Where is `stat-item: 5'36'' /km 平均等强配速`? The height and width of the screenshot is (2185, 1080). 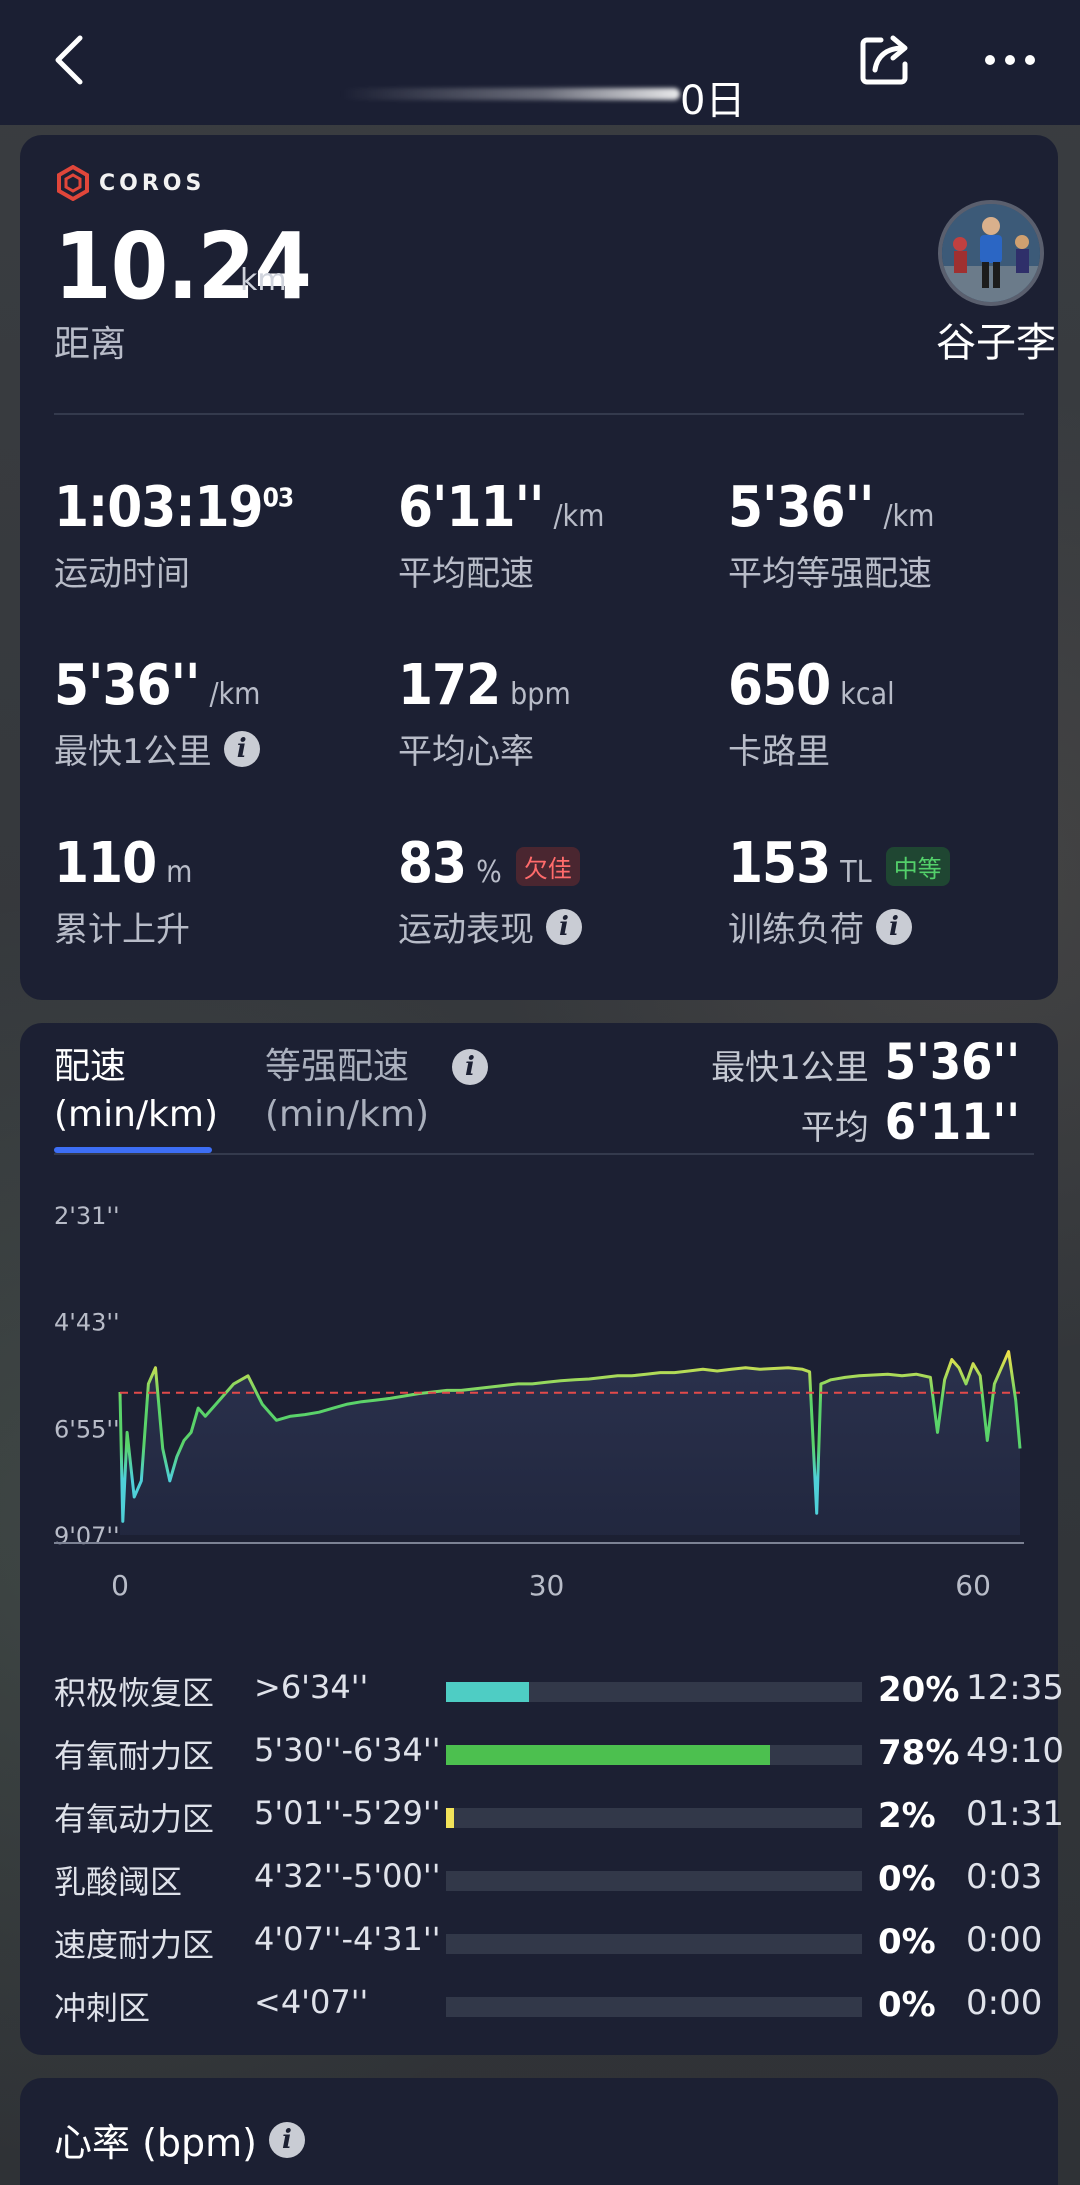
stat-item: 5'36'' /km 平均等强配速 is located at coordinates (831, 535).